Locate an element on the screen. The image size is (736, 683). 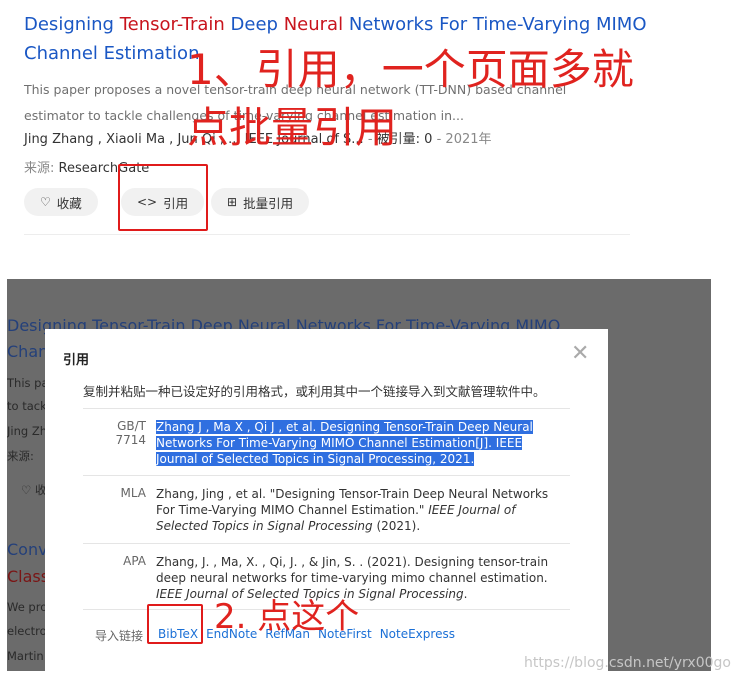
close-icon: ✕ is located at coordinates (580, 354).